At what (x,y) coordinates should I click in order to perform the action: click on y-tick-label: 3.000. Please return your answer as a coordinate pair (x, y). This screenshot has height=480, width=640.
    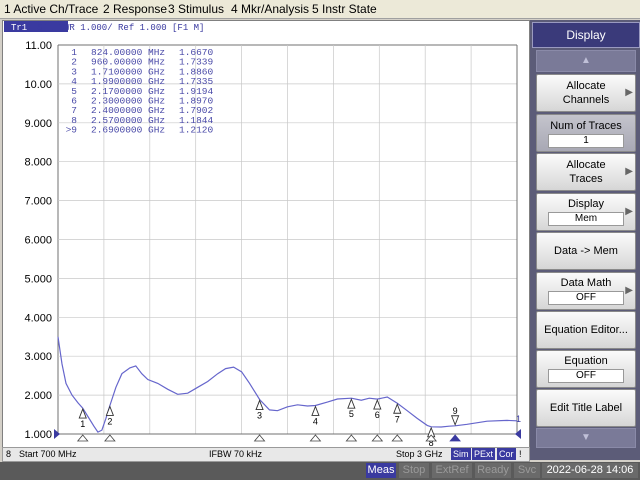
    Looking at the image, I should click on (38, 357).